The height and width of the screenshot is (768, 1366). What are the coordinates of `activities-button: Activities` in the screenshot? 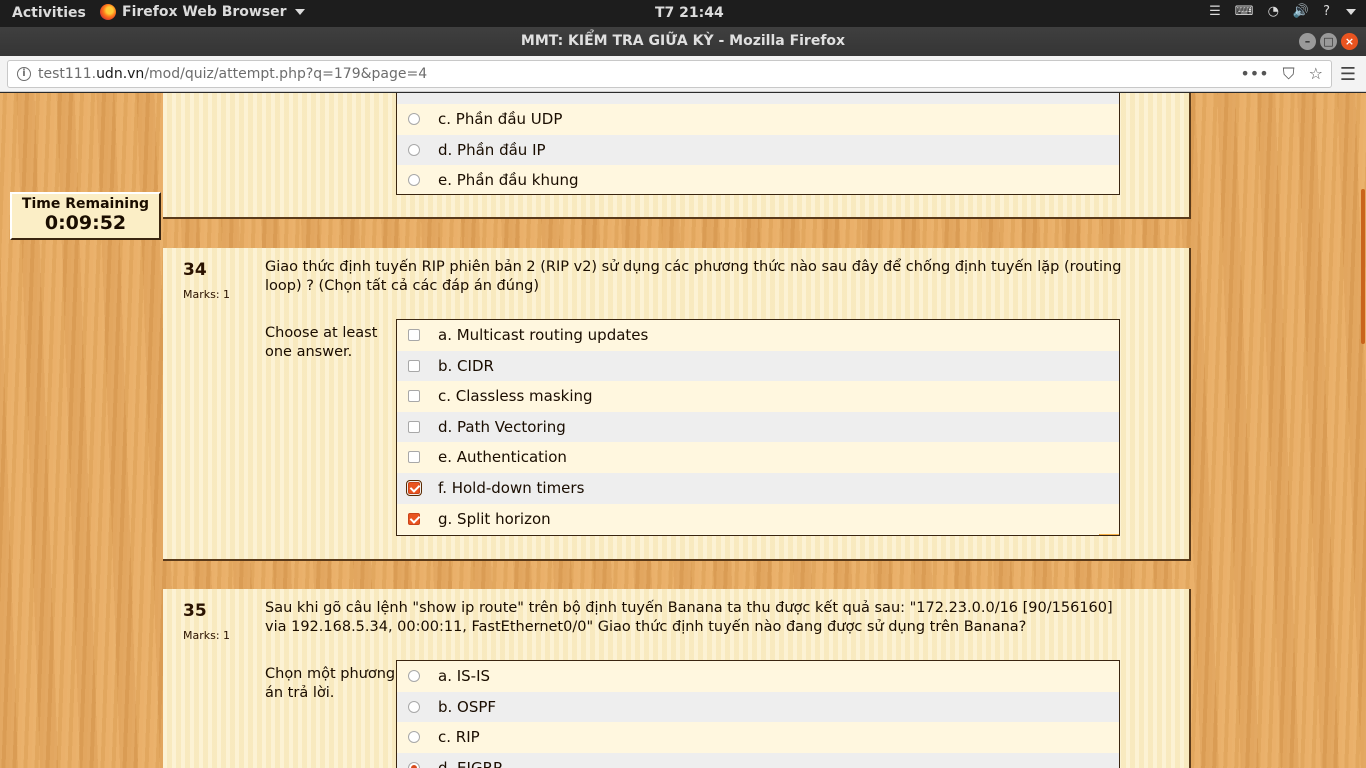 It's located at (49, 13).